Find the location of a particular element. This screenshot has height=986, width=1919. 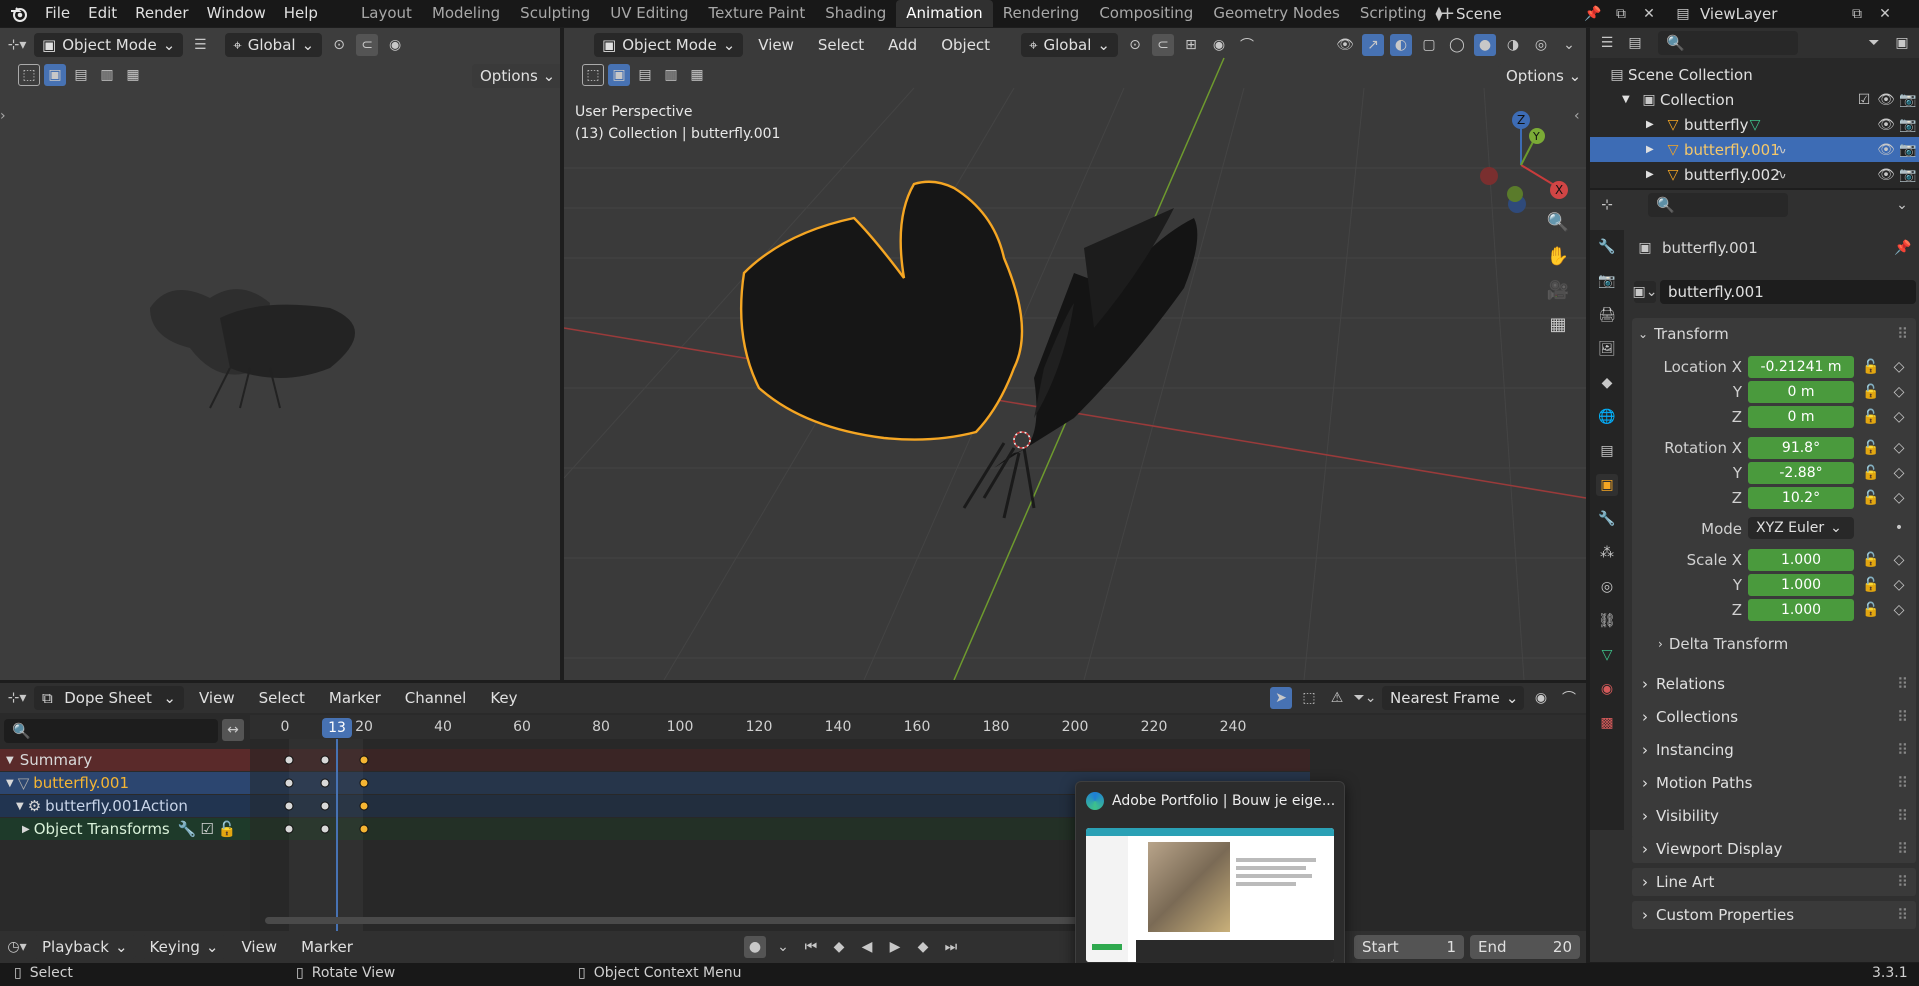

outliner-row-butterfly-002: ▶ ▽ butterfly.002 ∿ 👁 📷 is located at coordinates (1754, 174).